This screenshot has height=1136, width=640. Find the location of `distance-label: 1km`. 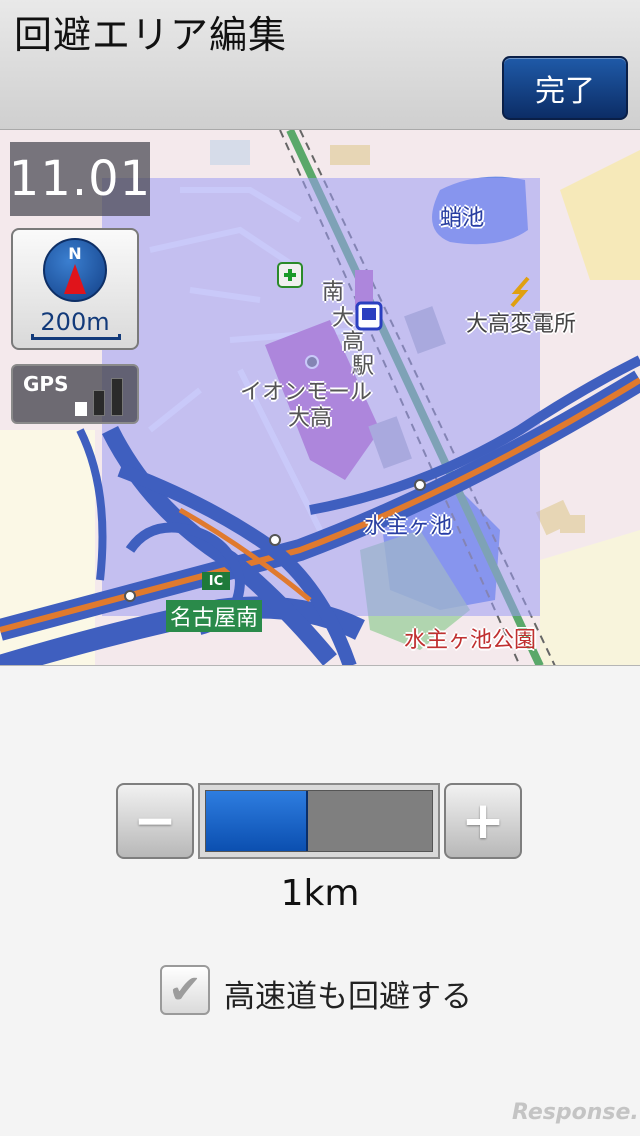

distance-label: 1km is located at coordinates (320, 893).